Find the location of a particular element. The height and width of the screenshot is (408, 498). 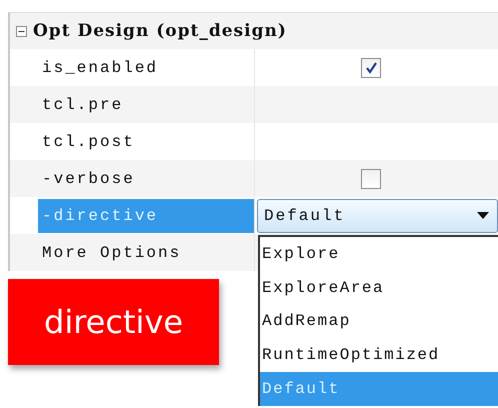

dropdown-option: AddRemap is located at coordinates (379, 321).